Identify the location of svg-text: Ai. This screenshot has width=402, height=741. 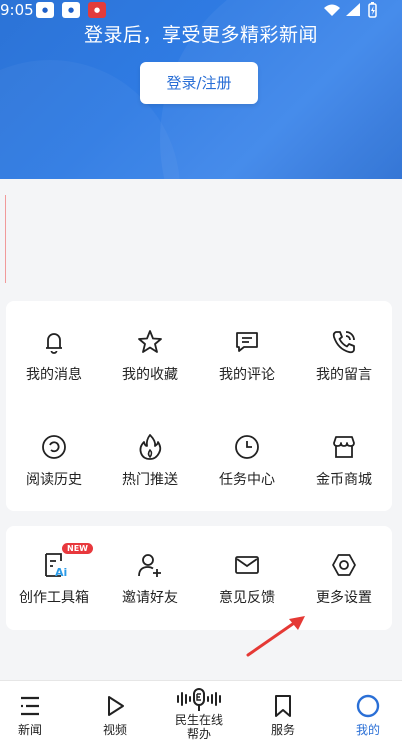
(61, 572).